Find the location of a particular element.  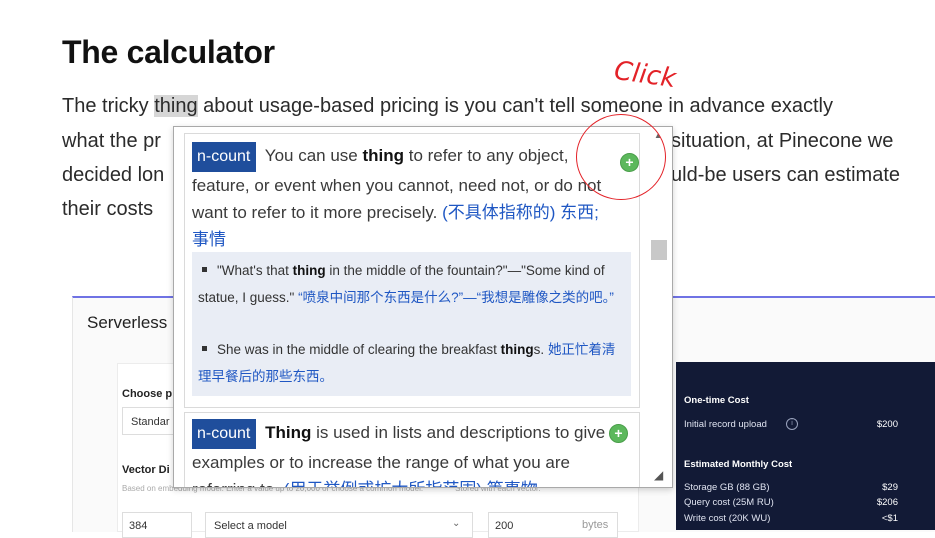

headword: Thing is located at coordinates (288, 432).